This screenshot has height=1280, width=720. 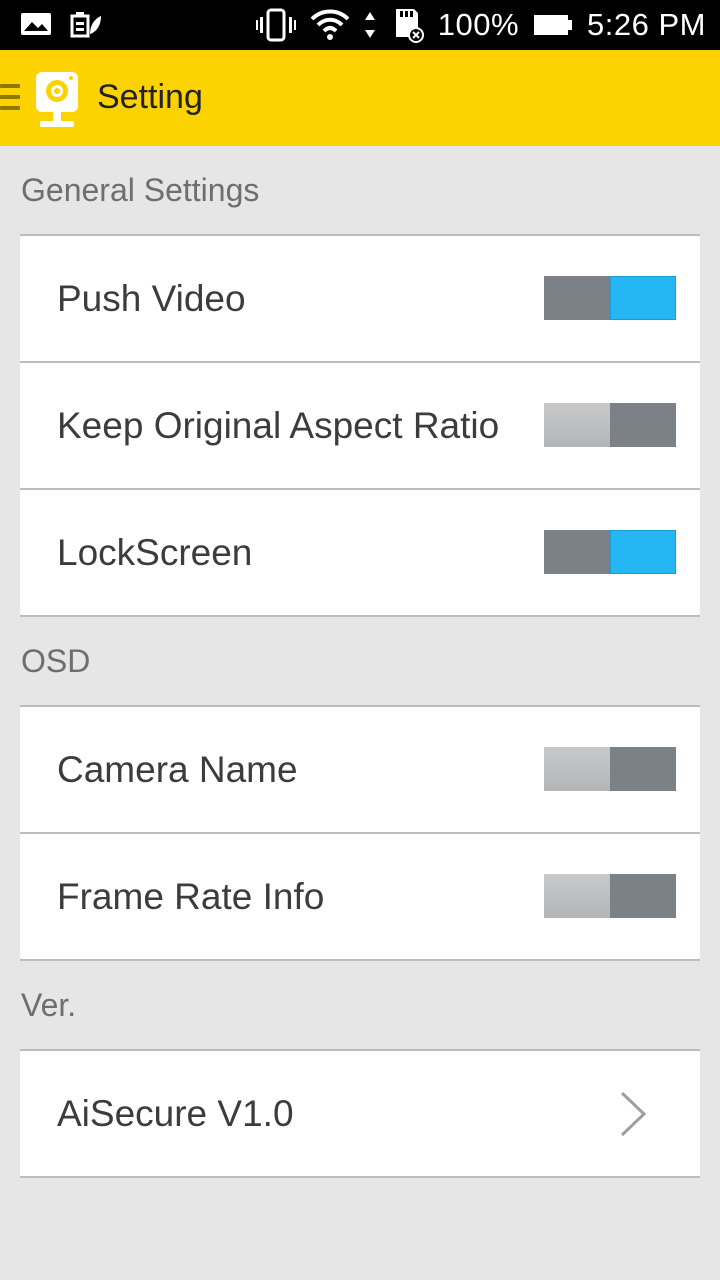 What do you see at coordinates (10, 99) in the screenshot?
I see `hamburger-icon` at bounding box center [10, 99].